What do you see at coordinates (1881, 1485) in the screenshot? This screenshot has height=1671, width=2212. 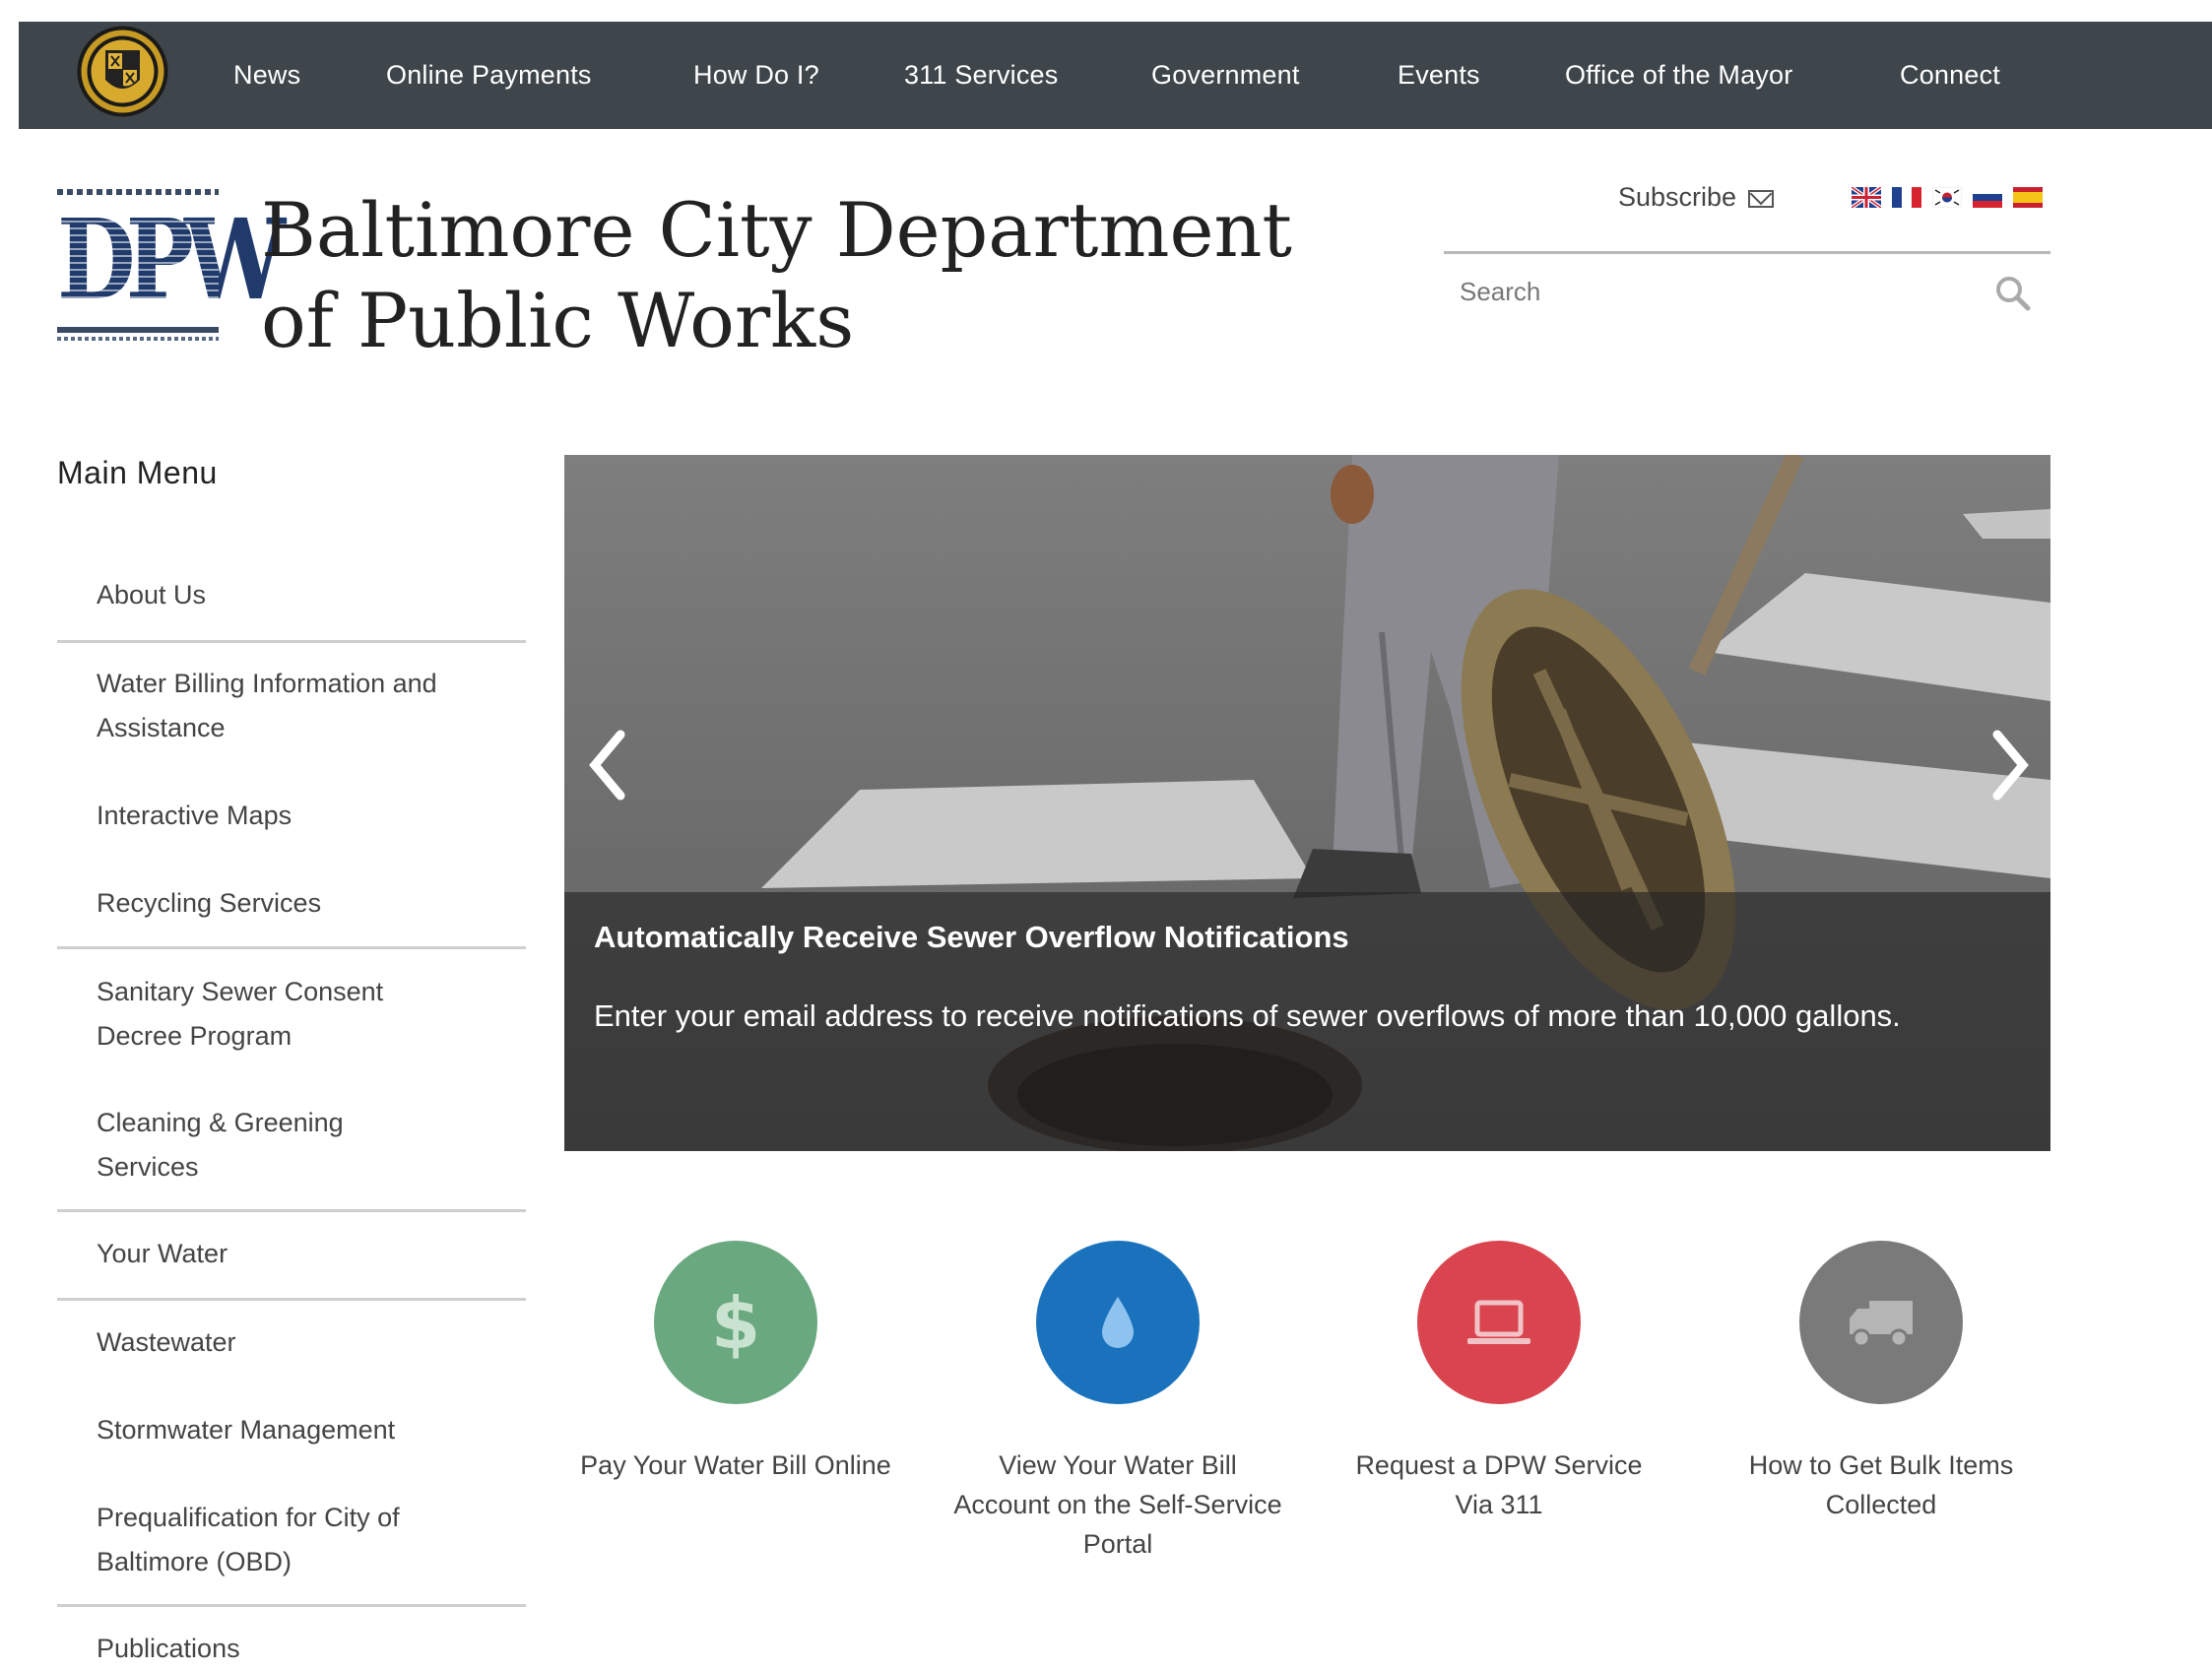 I see `tile-label: How to Get Bulk Items Collected` at bounding box center [1881, 1485].